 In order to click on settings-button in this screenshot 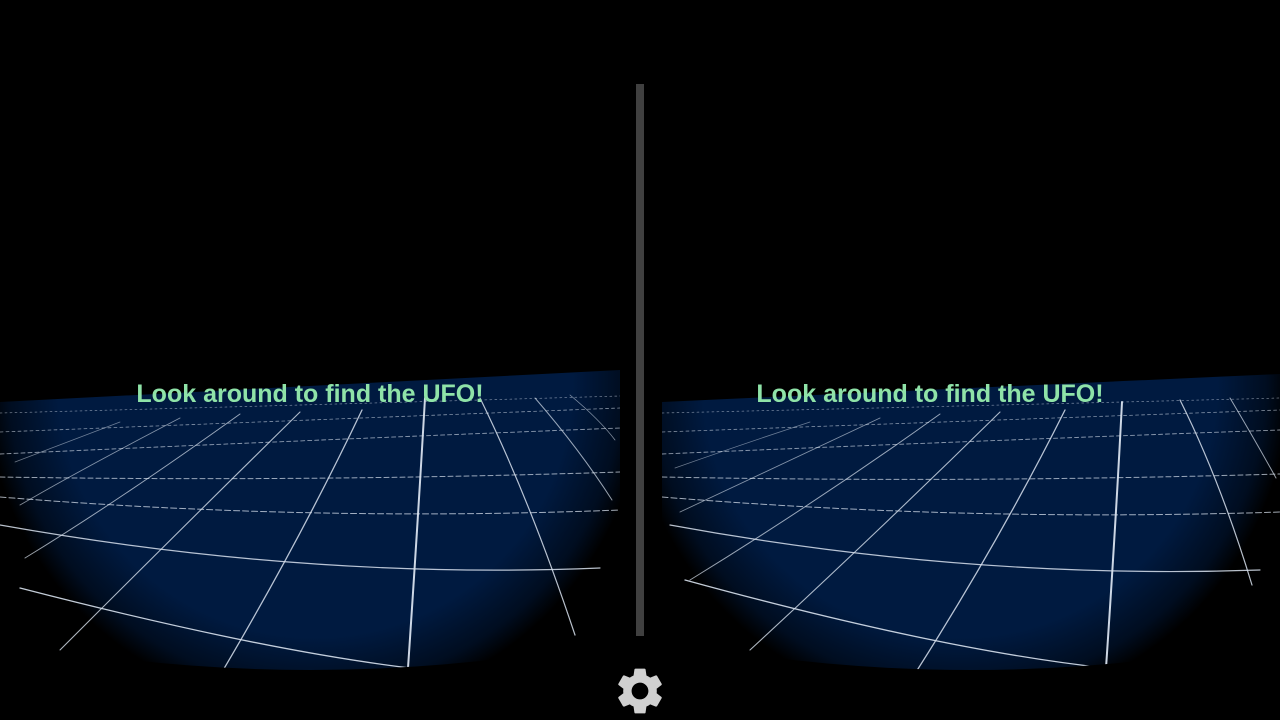, I will do `click(640, 691)`.